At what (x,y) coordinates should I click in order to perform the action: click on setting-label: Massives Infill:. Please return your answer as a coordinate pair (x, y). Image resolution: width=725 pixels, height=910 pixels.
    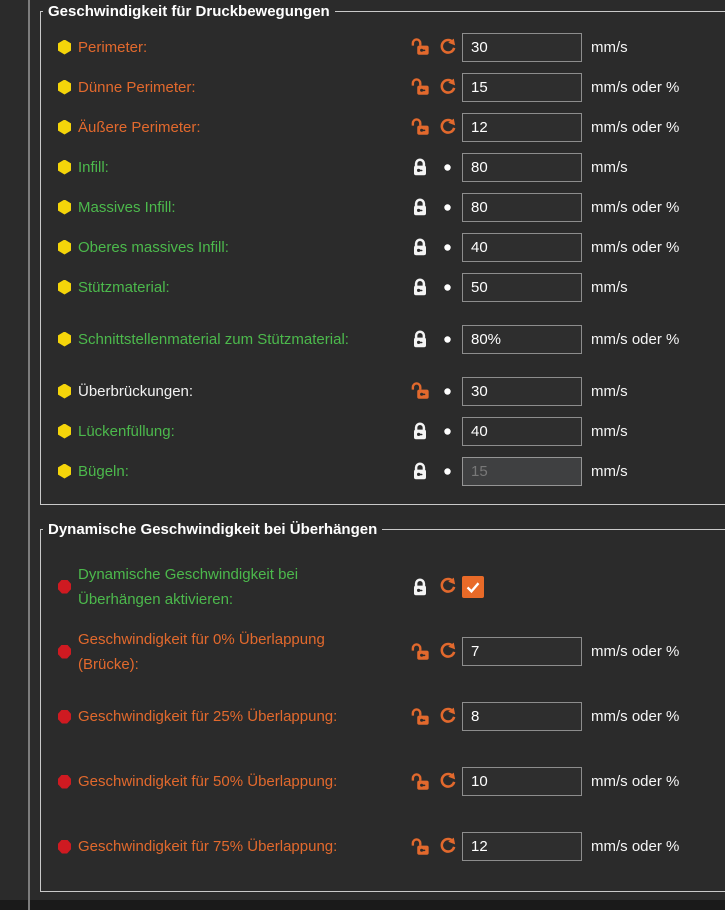
    Looking at the image, I should click on (127, 207).